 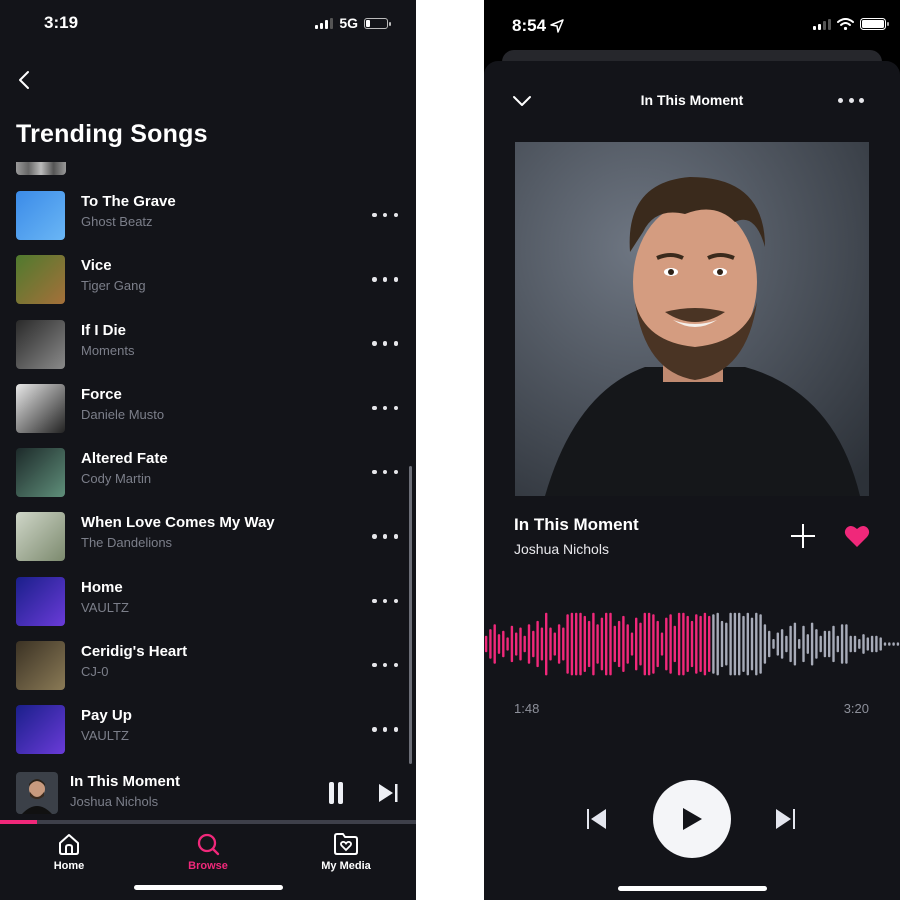 What do you see at coordinates (96, 266) in the screenshot?
I see `song-title: Vice` at bounding box center [96, 266].